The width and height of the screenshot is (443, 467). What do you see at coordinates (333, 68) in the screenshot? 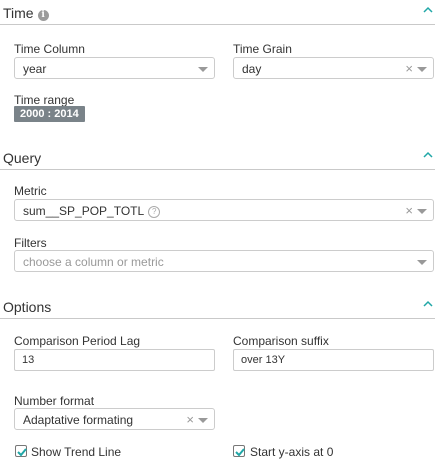
I see `time-grain-select: day ×` at bounding box center [333, 68].